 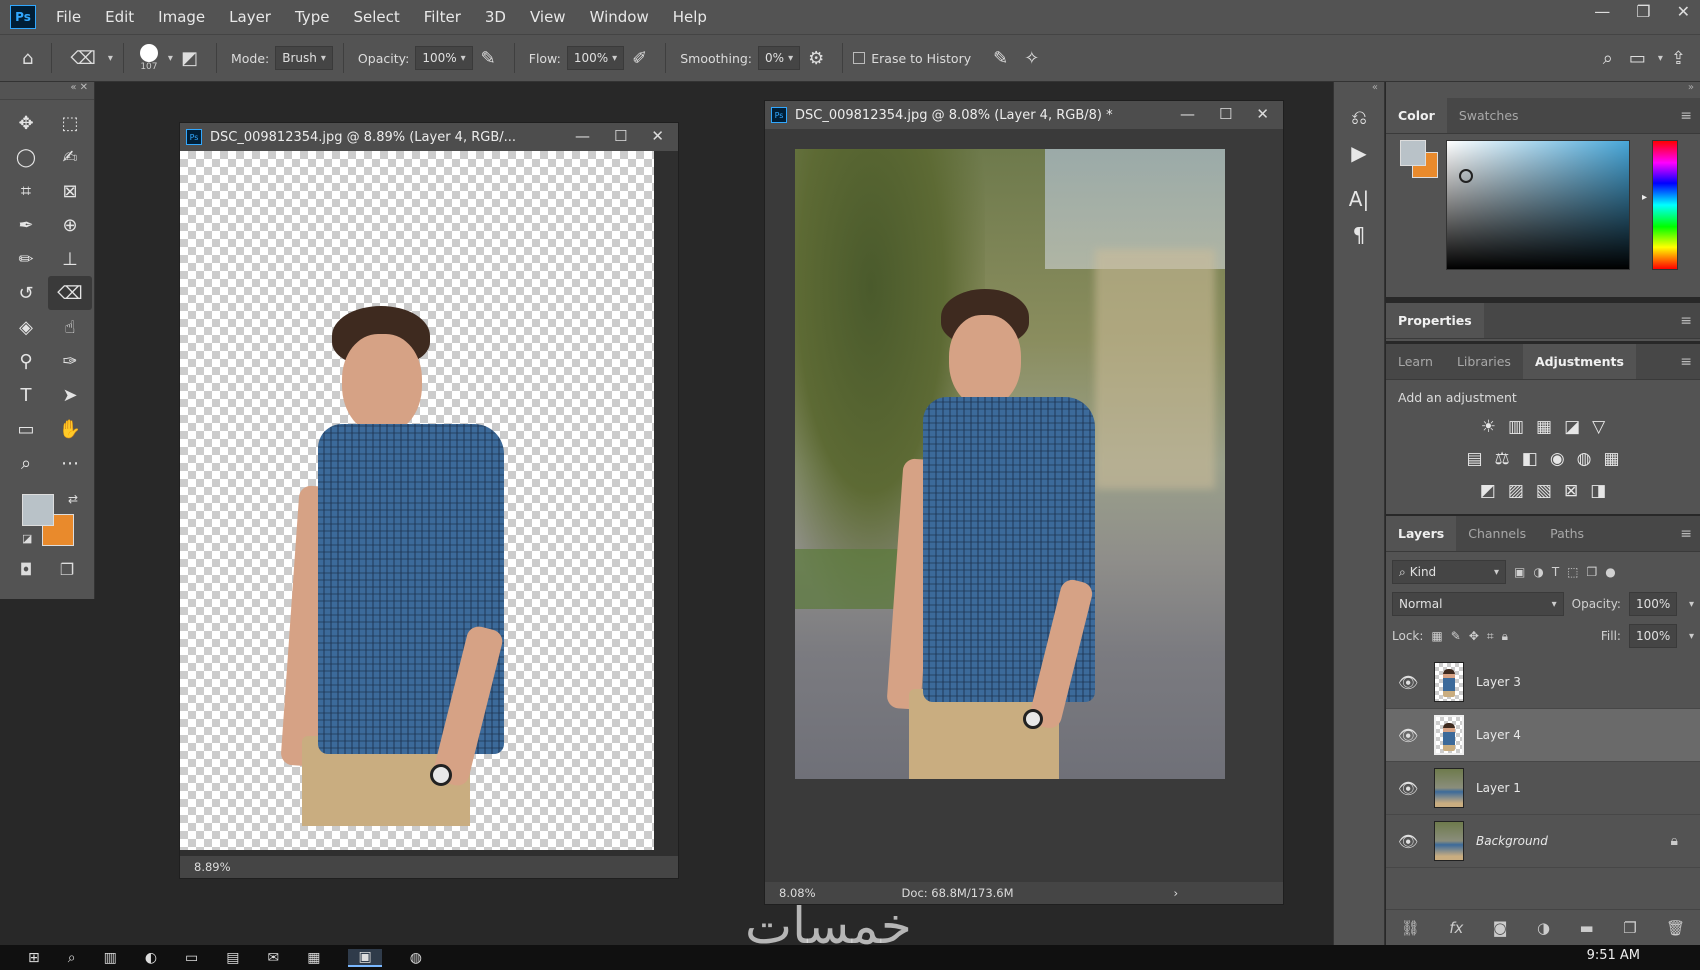 What do you see at coordinates (779, 58) in the screenshot?
I see `smoothing-input: 0% ▾` at bounding box center [779, 58].